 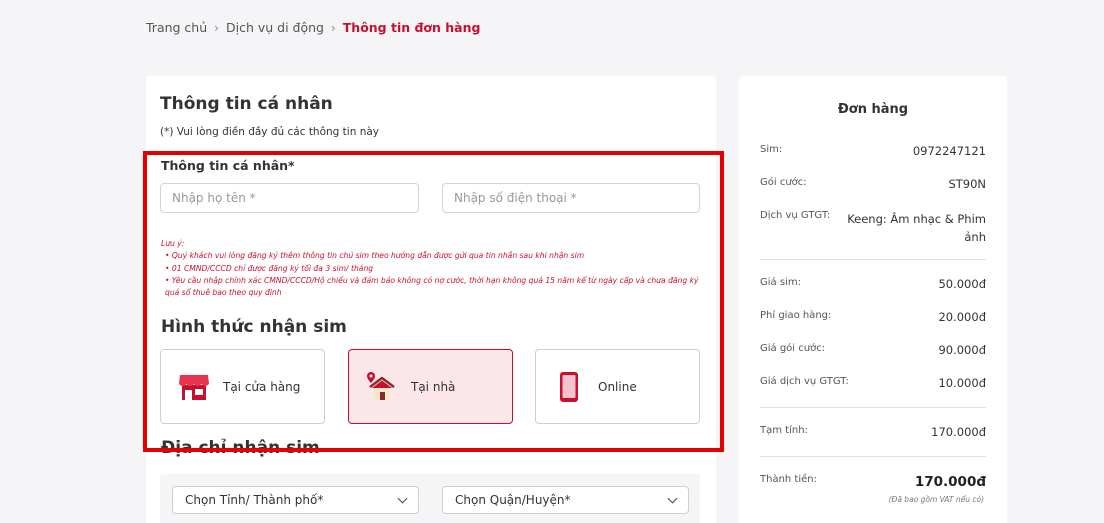 I want to click on receive-method-title: Hình thức nhận sim, so click(x=254, y=327).